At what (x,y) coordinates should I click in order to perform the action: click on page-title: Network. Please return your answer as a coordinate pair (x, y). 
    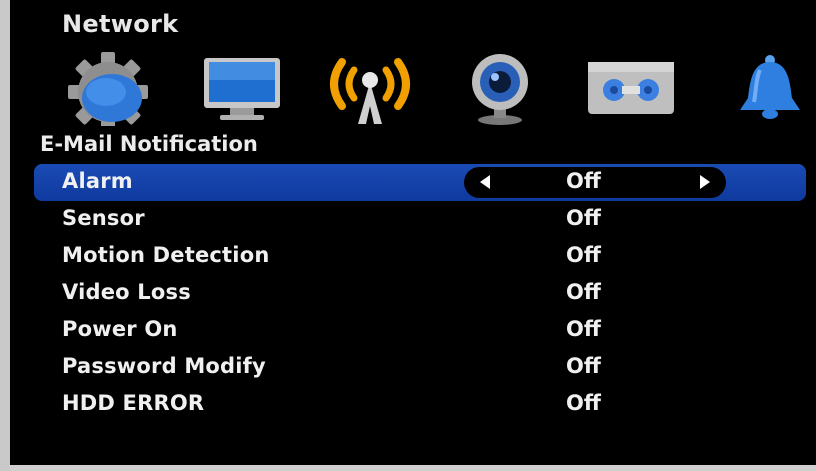
    Looking at the image, I should click on (120, 24).